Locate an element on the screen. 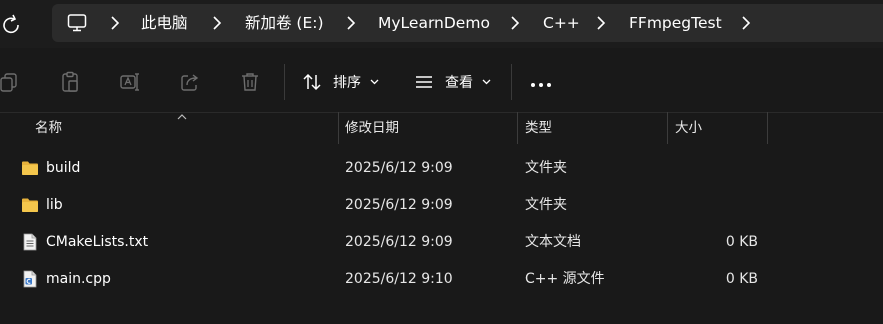 This screenshot has width=883, height=324. file-name: lib is located at coordinates (54, 205).